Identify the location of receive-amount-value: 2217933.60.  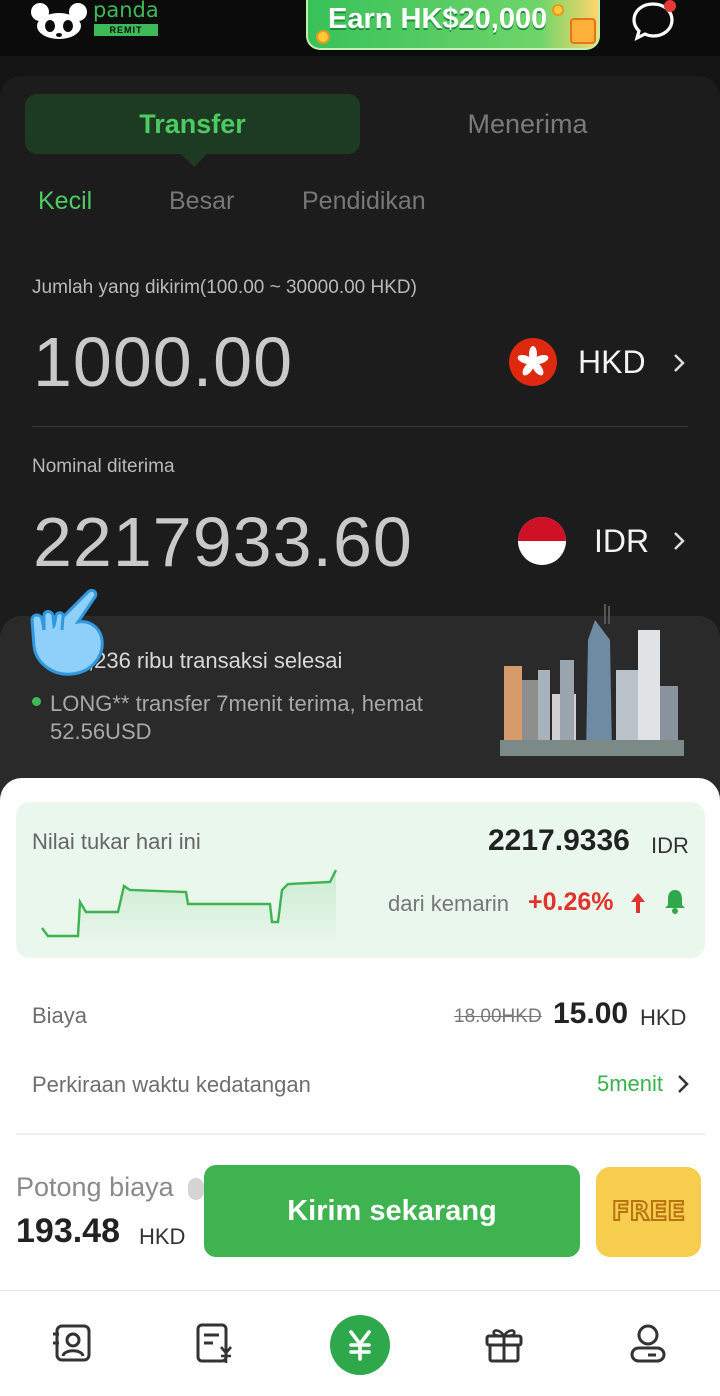
(223, 542).